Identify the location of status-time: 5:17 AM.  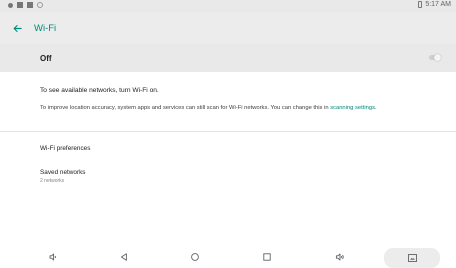
(438, 4).